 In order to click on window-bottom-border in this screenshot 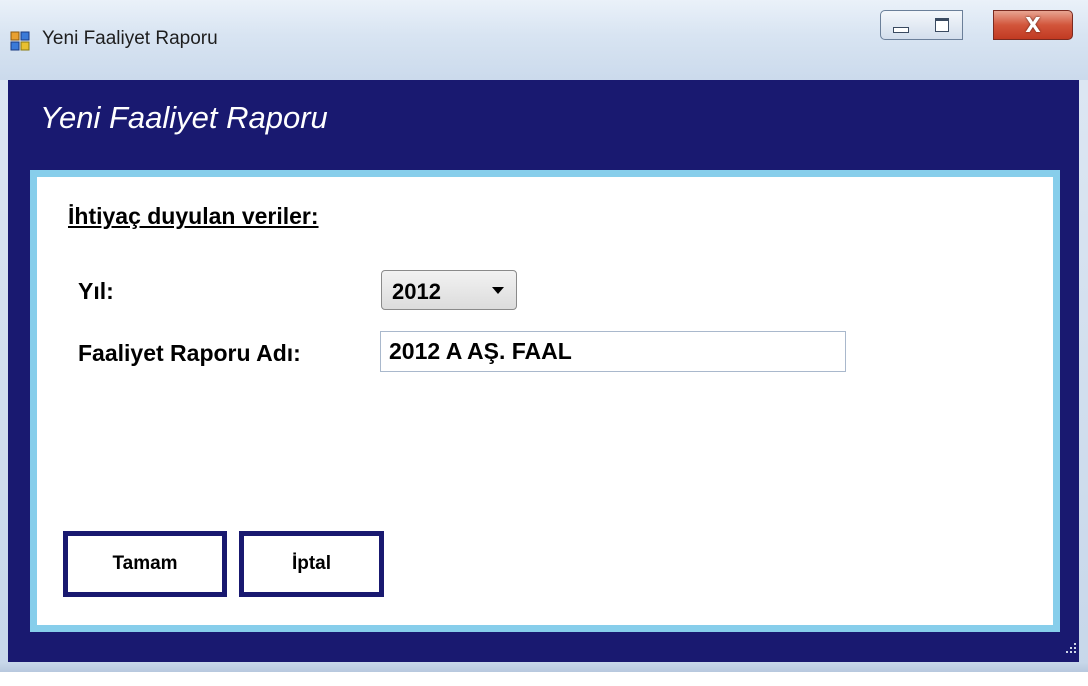, I will do `click(544, 667)`.